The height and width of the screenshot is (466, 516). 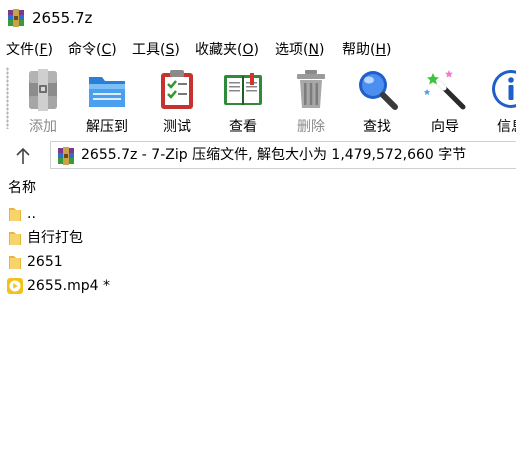 What do you see at coordinates (23, 156) in the screenshot?
I see `up-arrow-icon` at bounding box center [23, 156].